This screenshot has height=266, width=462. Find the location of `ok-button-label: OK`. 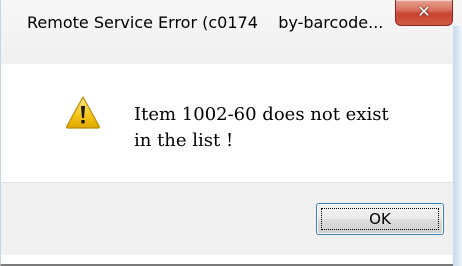

ok-button-label: OK is located at coordinates (380, 219).